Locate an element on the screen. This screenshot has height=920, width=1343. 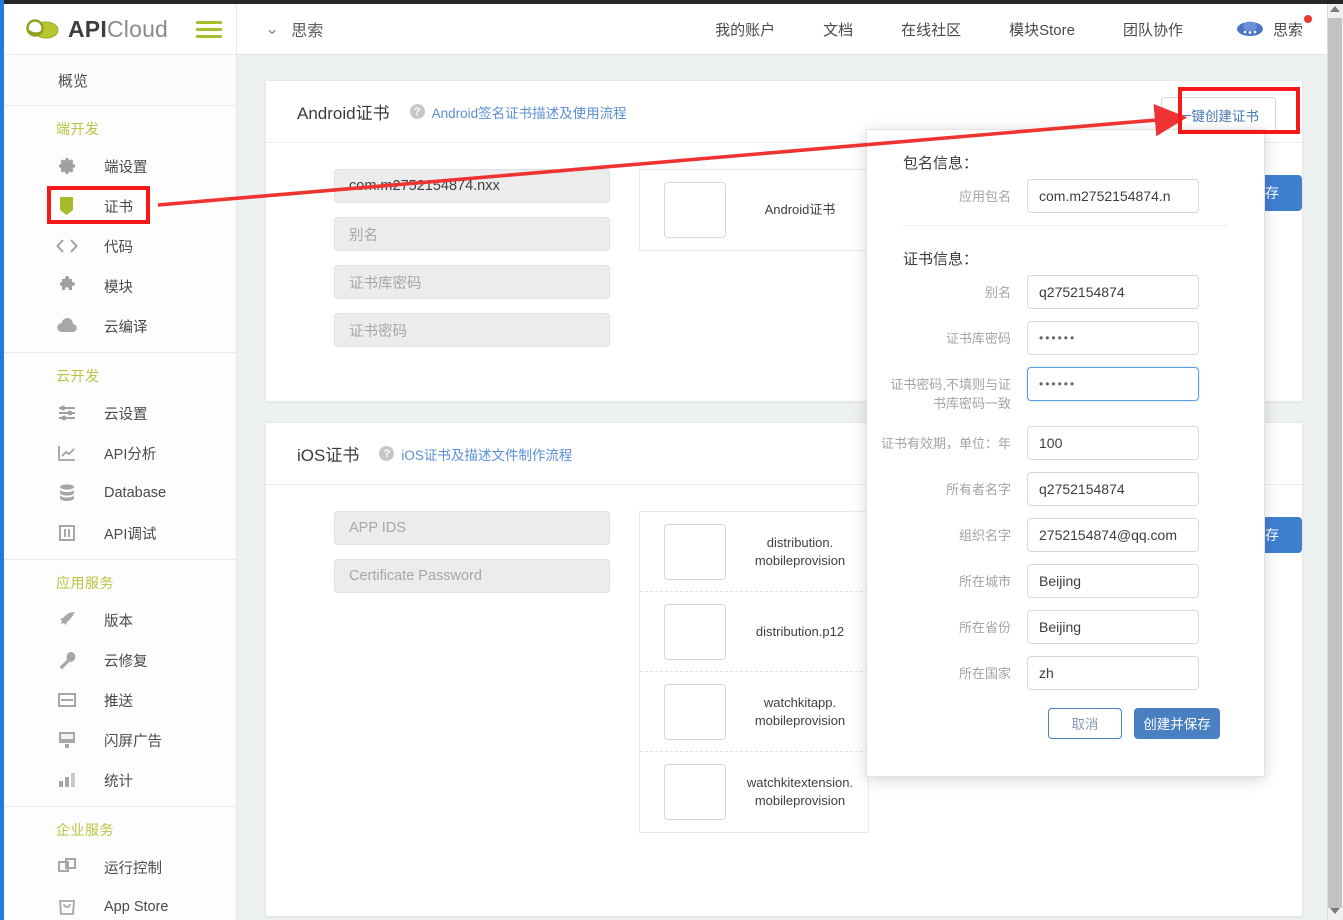
android-keystore-password-input: 证书库密码 is located at coordinates (472, 282).